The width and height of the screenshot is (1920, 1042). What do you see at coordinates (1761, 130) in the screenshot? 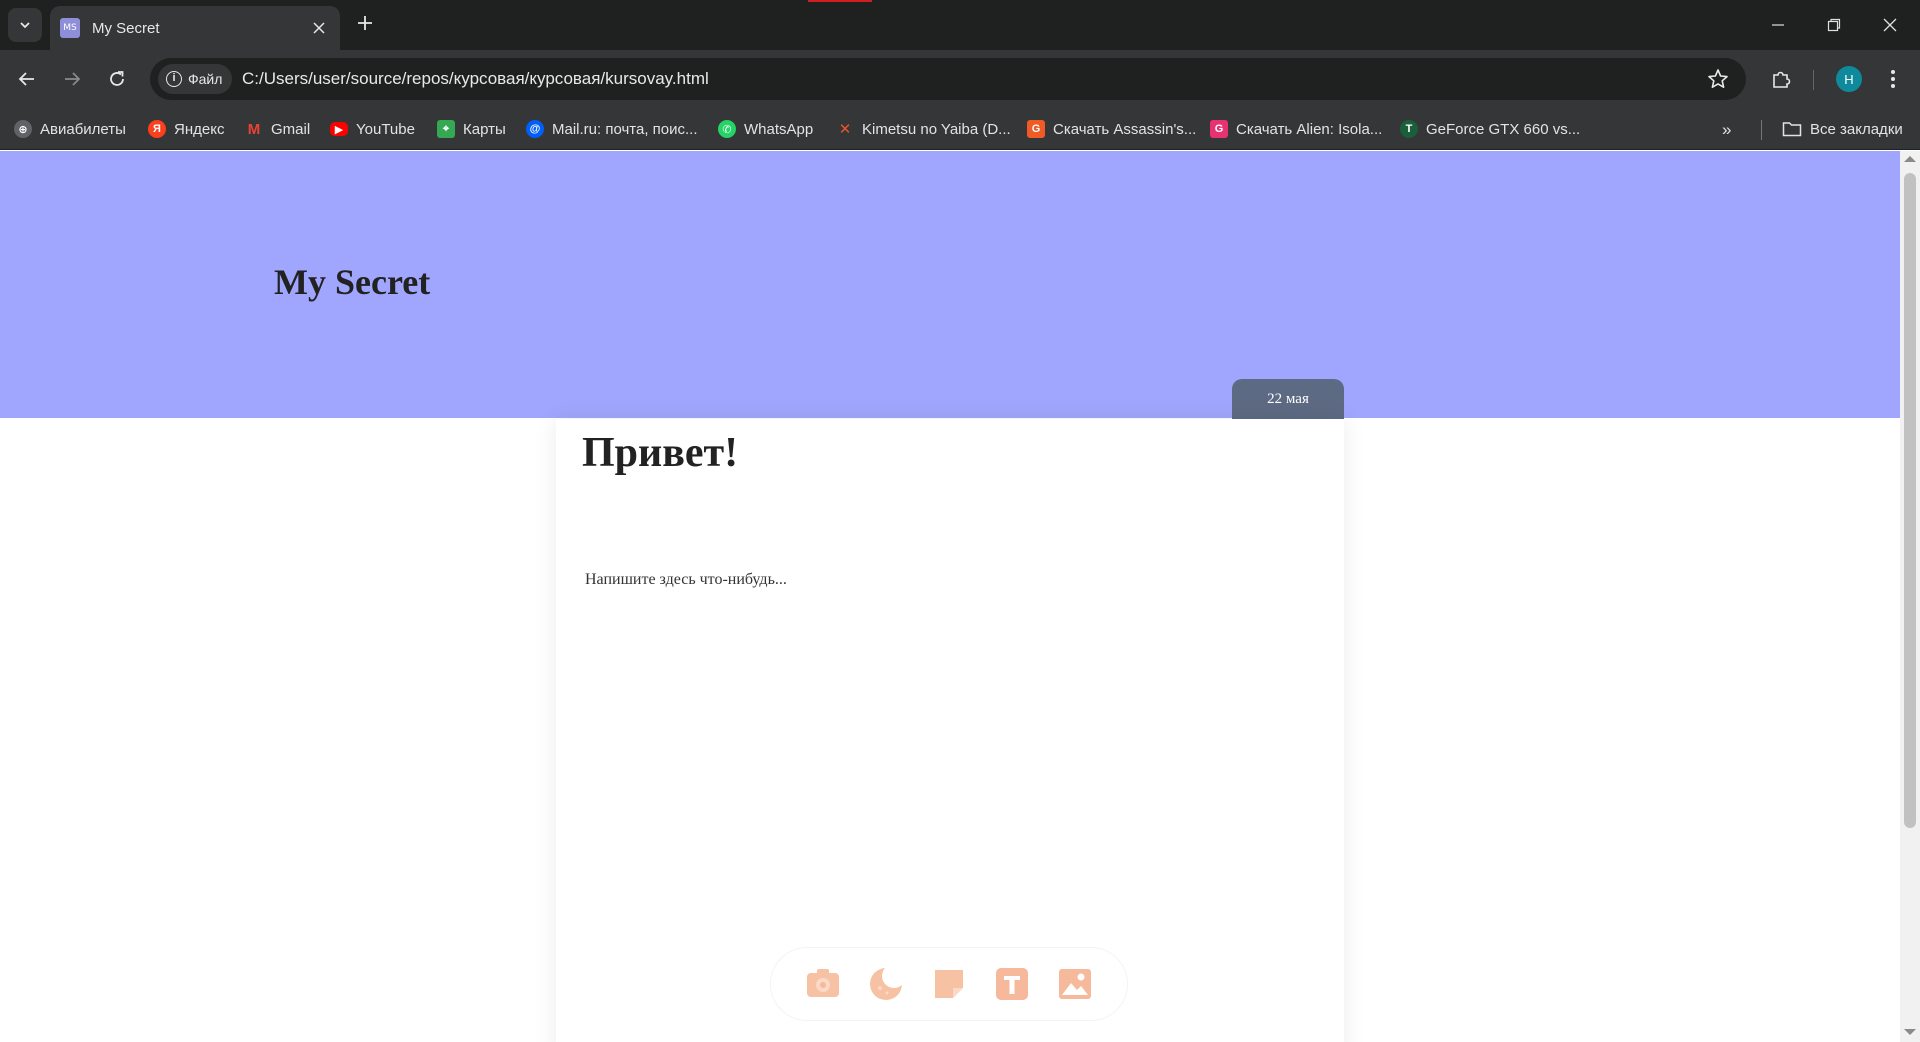
I see `bookmarks-divider` at bounding box center [1761, 130].